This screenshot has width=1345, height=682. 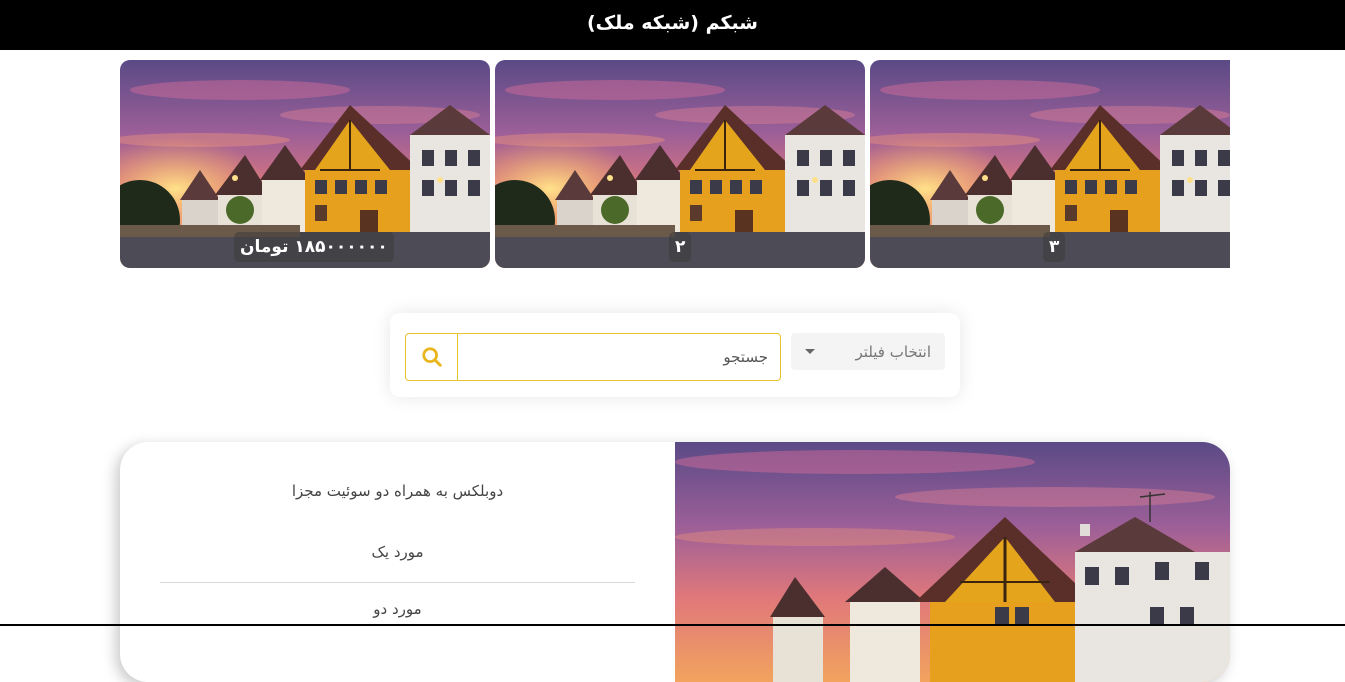 What do you see at coordinates (619, 357) in the screenshot?
I see `search-input` at bounding box center [619, 357].